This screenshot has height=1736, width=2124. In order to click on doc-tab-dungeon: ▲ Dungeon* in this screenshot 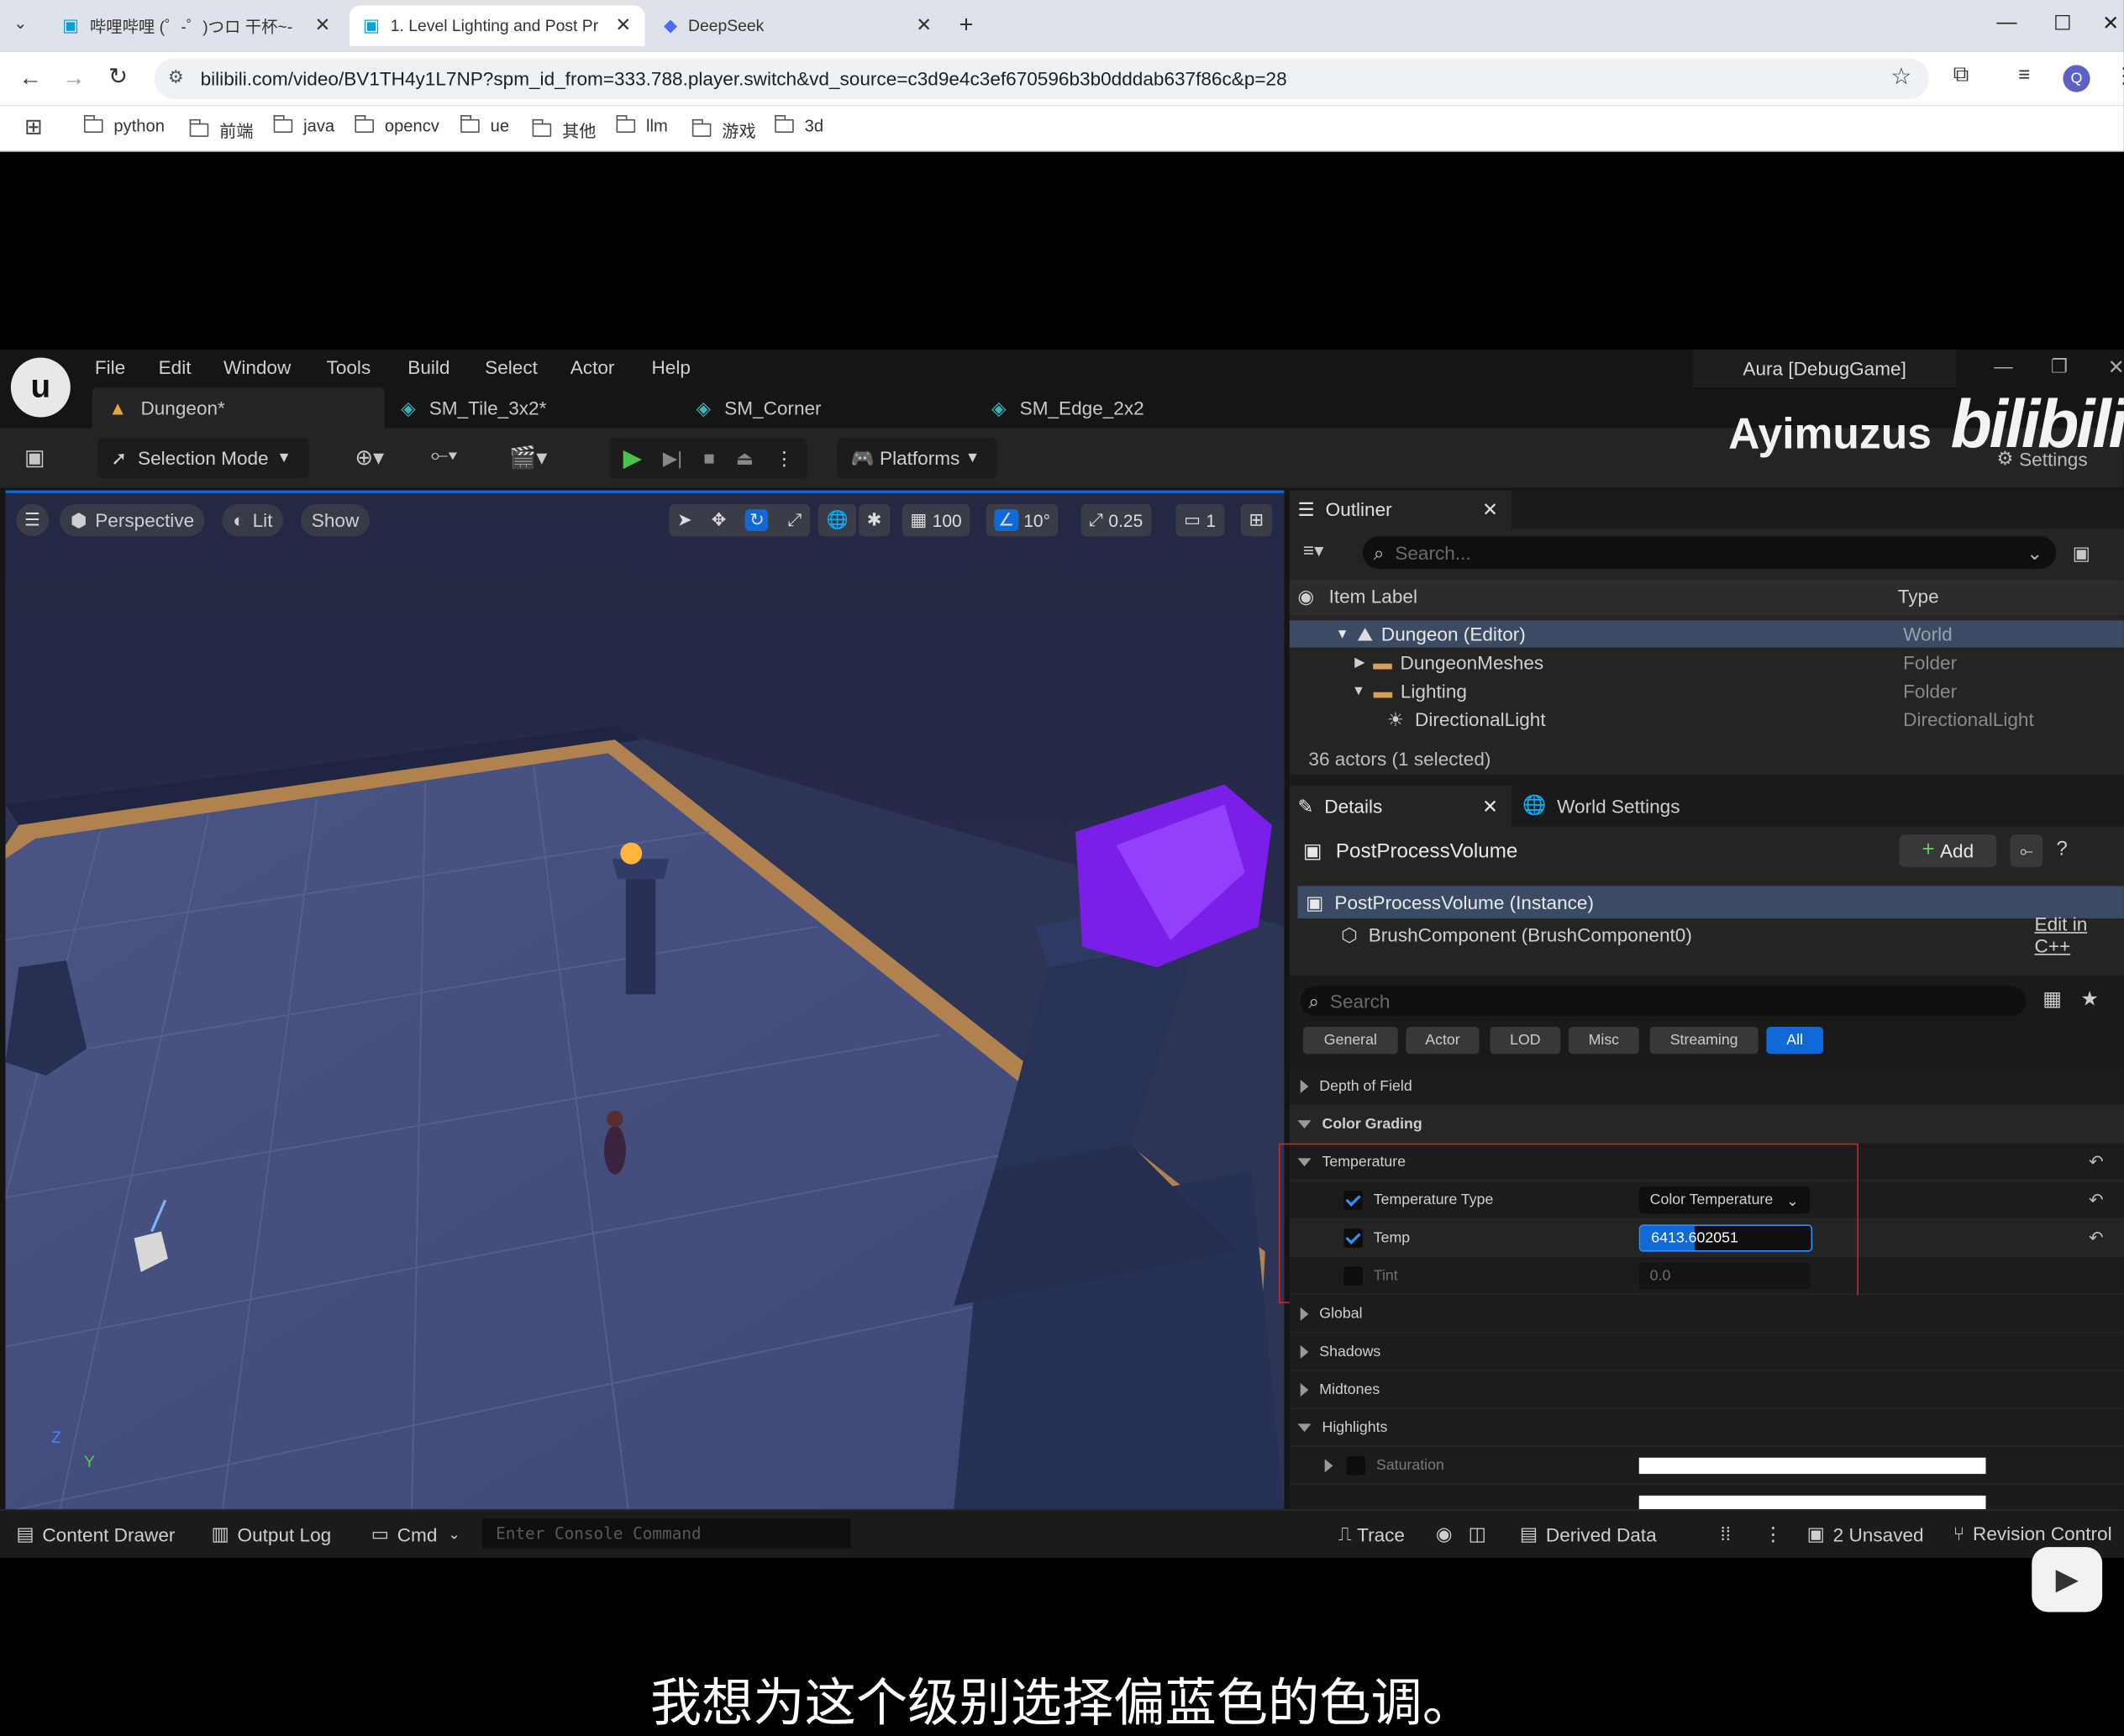, I will do `click(238, 408)`.